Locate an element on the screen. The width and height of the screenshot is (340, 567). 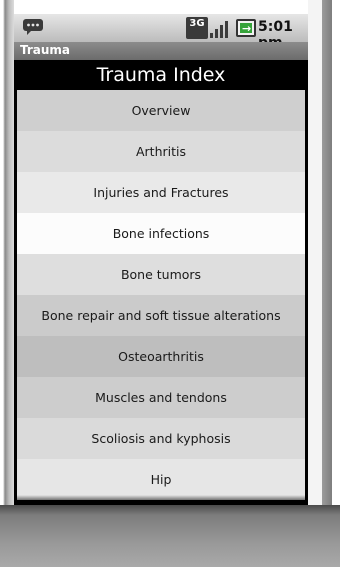
menu-item: Scoliosis and kyphosis is located at coordinates (161, 438).